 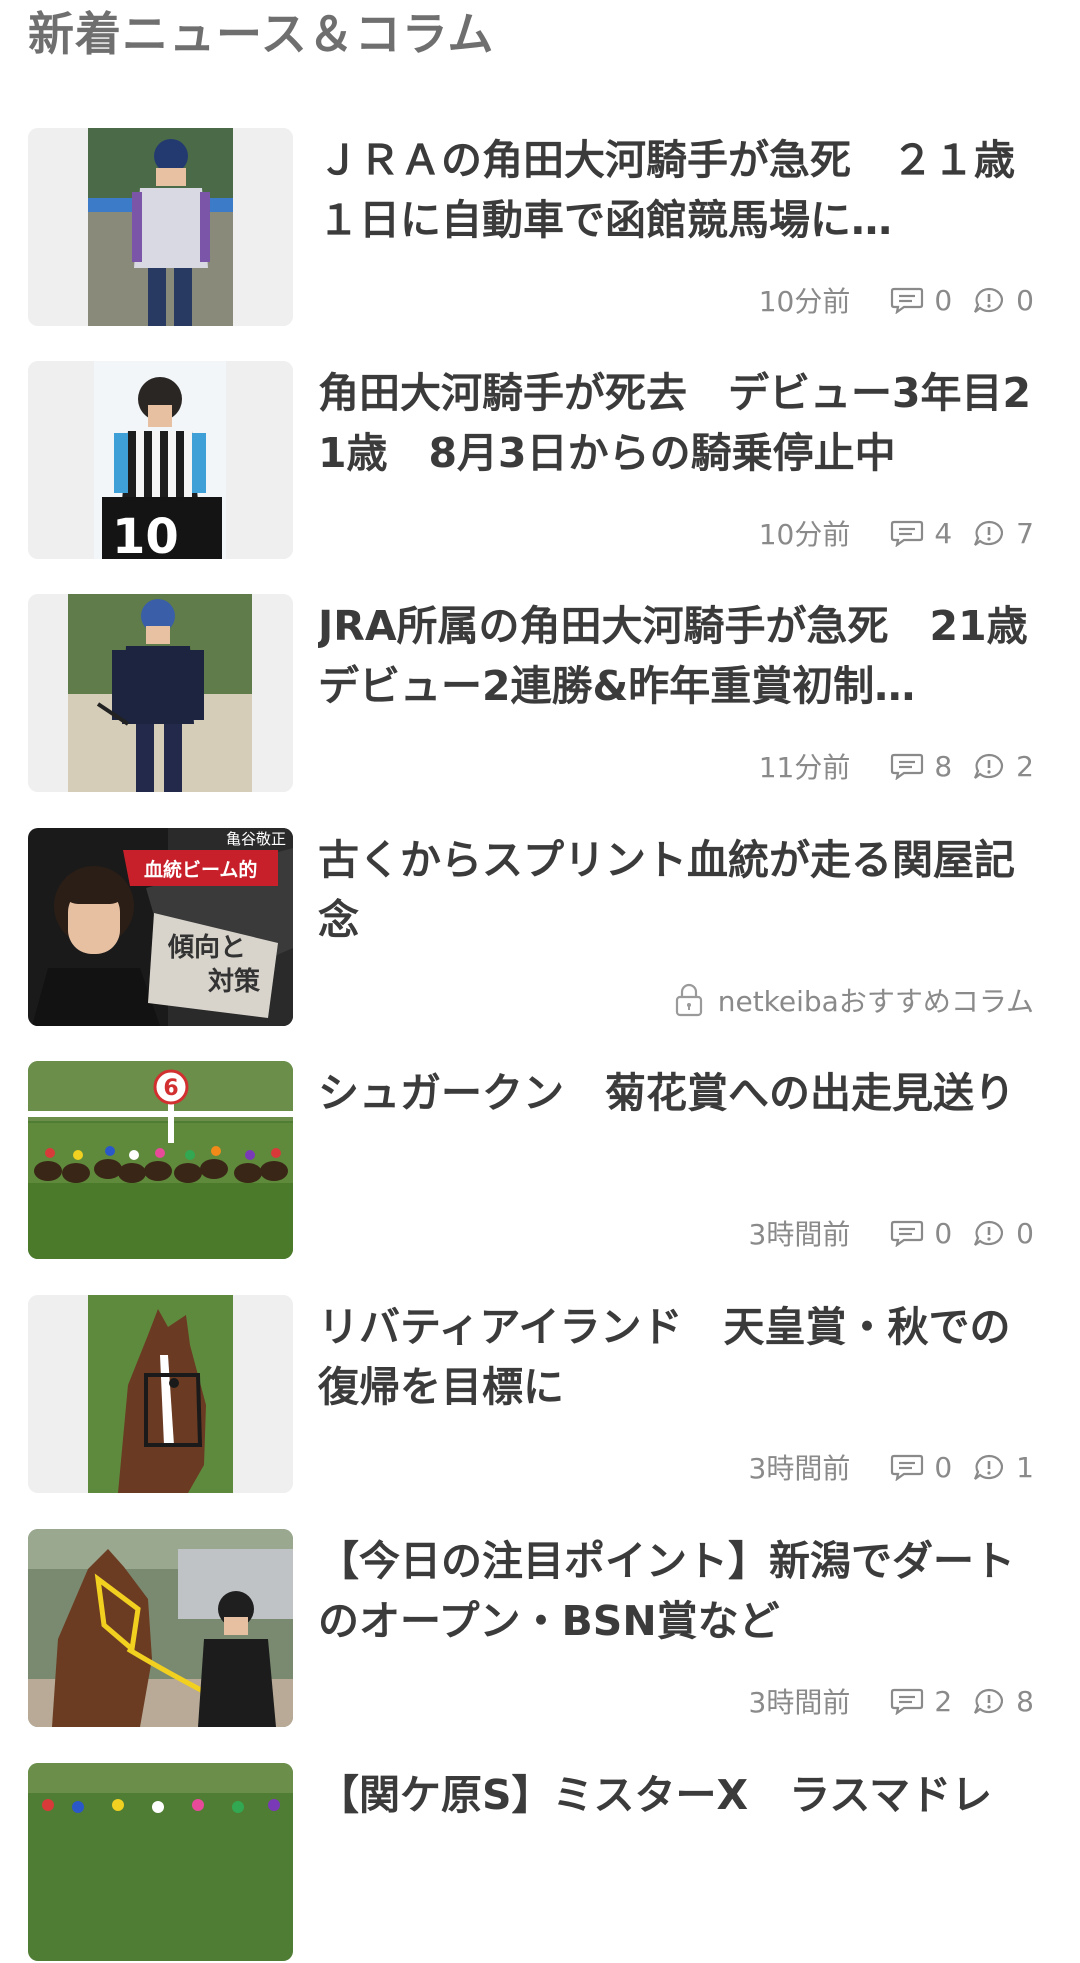 What do you see at coordinates (1025, 533) in the screenshot?
I see `report-count-value: 7` at bounding box center [1025, 533].